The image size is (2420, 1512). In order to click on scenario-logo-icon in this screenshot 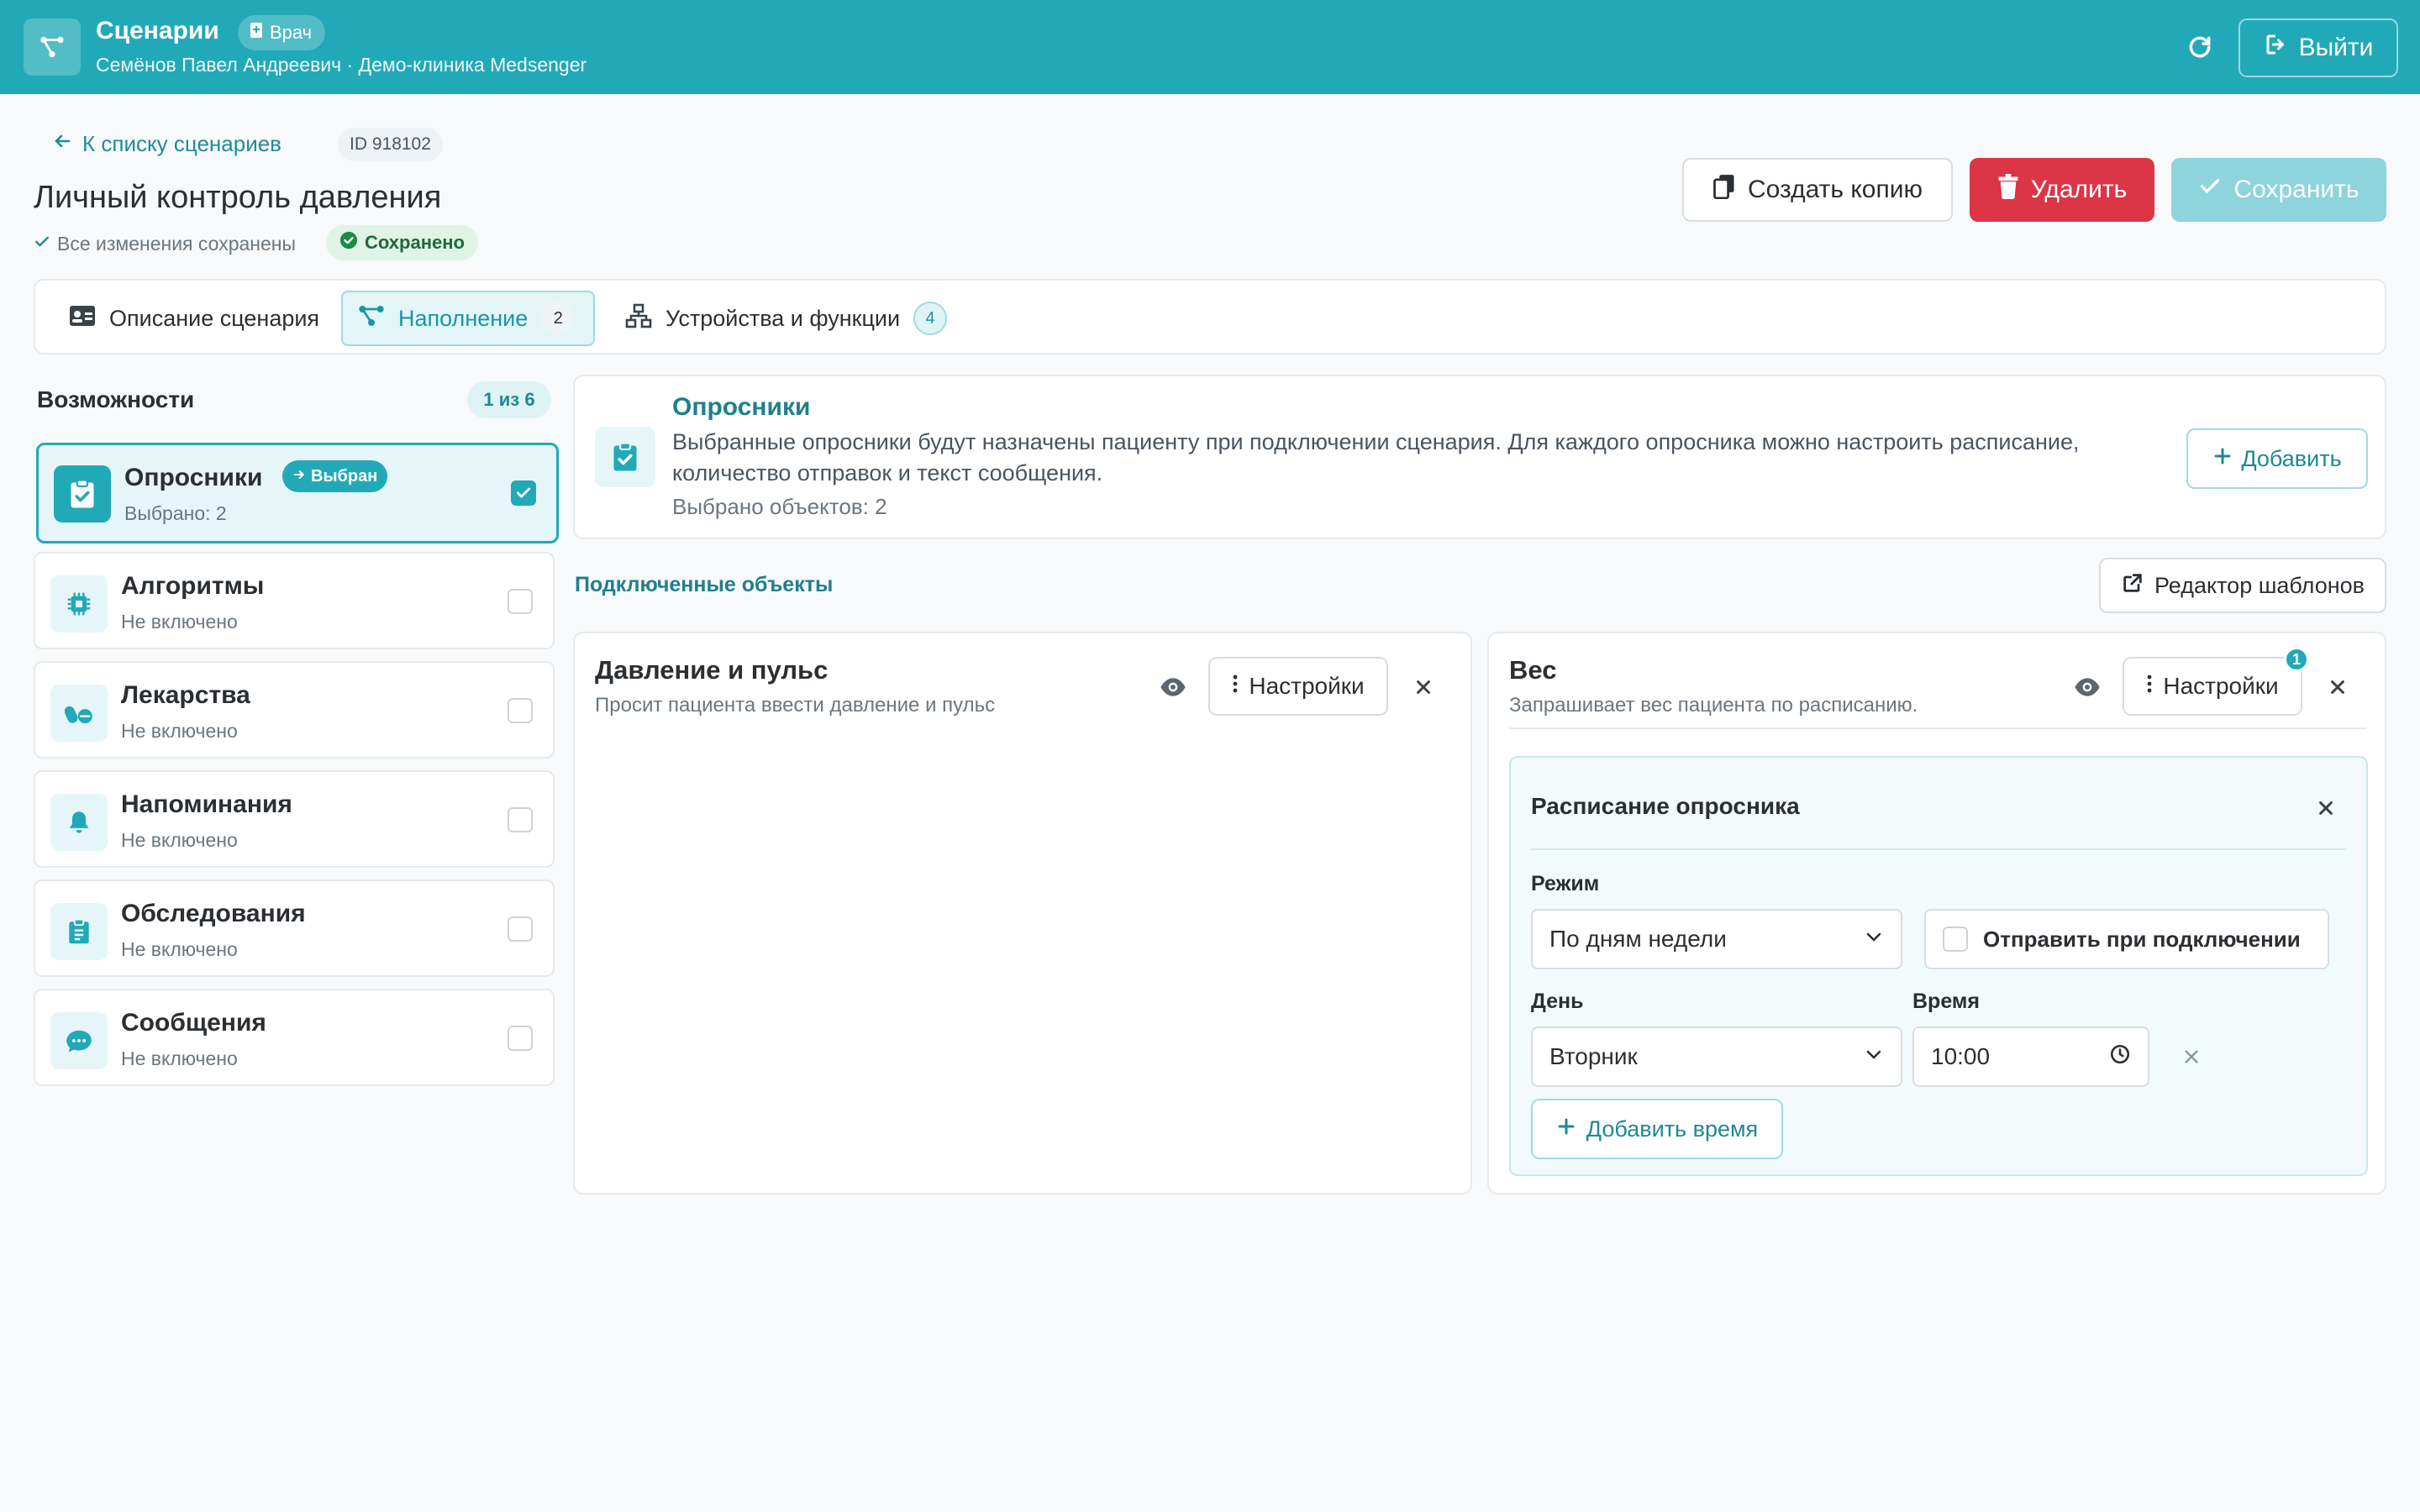, I will do `click(52, 47)`.